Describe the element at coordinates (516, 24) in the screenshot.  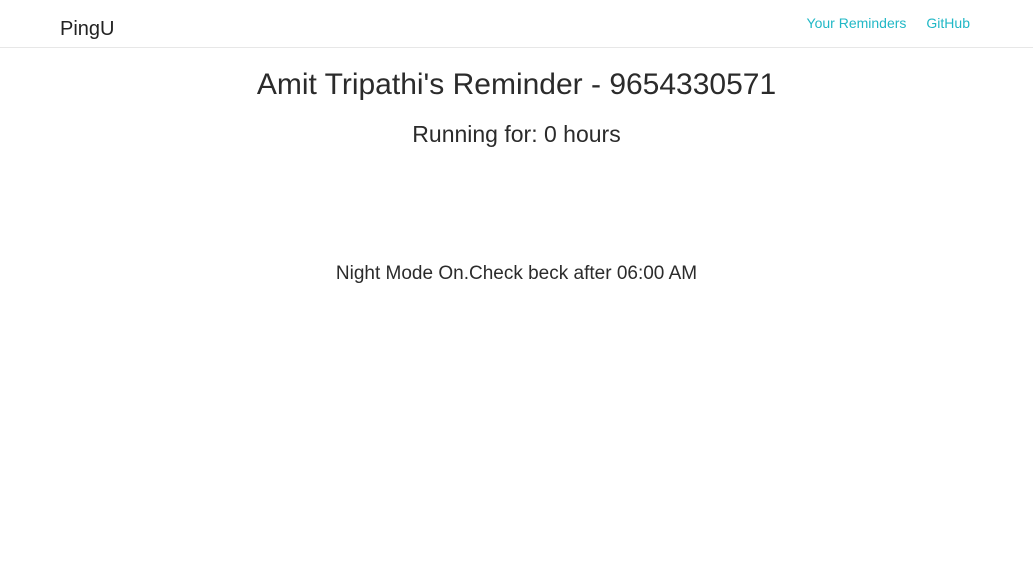
I see `navbar: PingU Your Reminders GitHub` at that location.